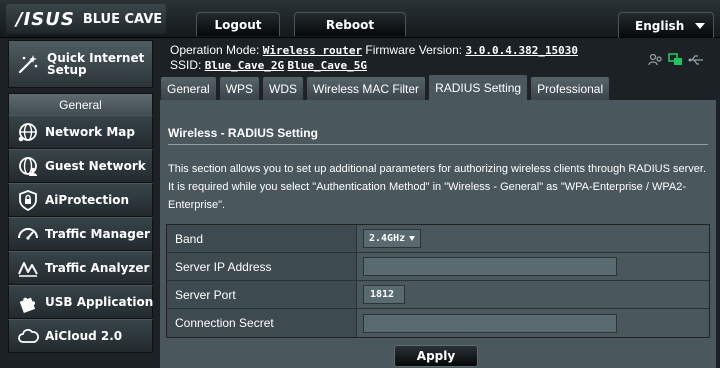 This screenshot has height=368, width=720. I want to click on firmware-link: 3.0.0.4.382_15030, so click(521, 50).